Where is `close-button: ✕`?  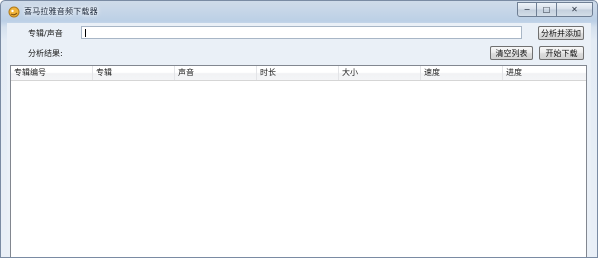
close-button: ✕ is located at coordinates (575, 9).